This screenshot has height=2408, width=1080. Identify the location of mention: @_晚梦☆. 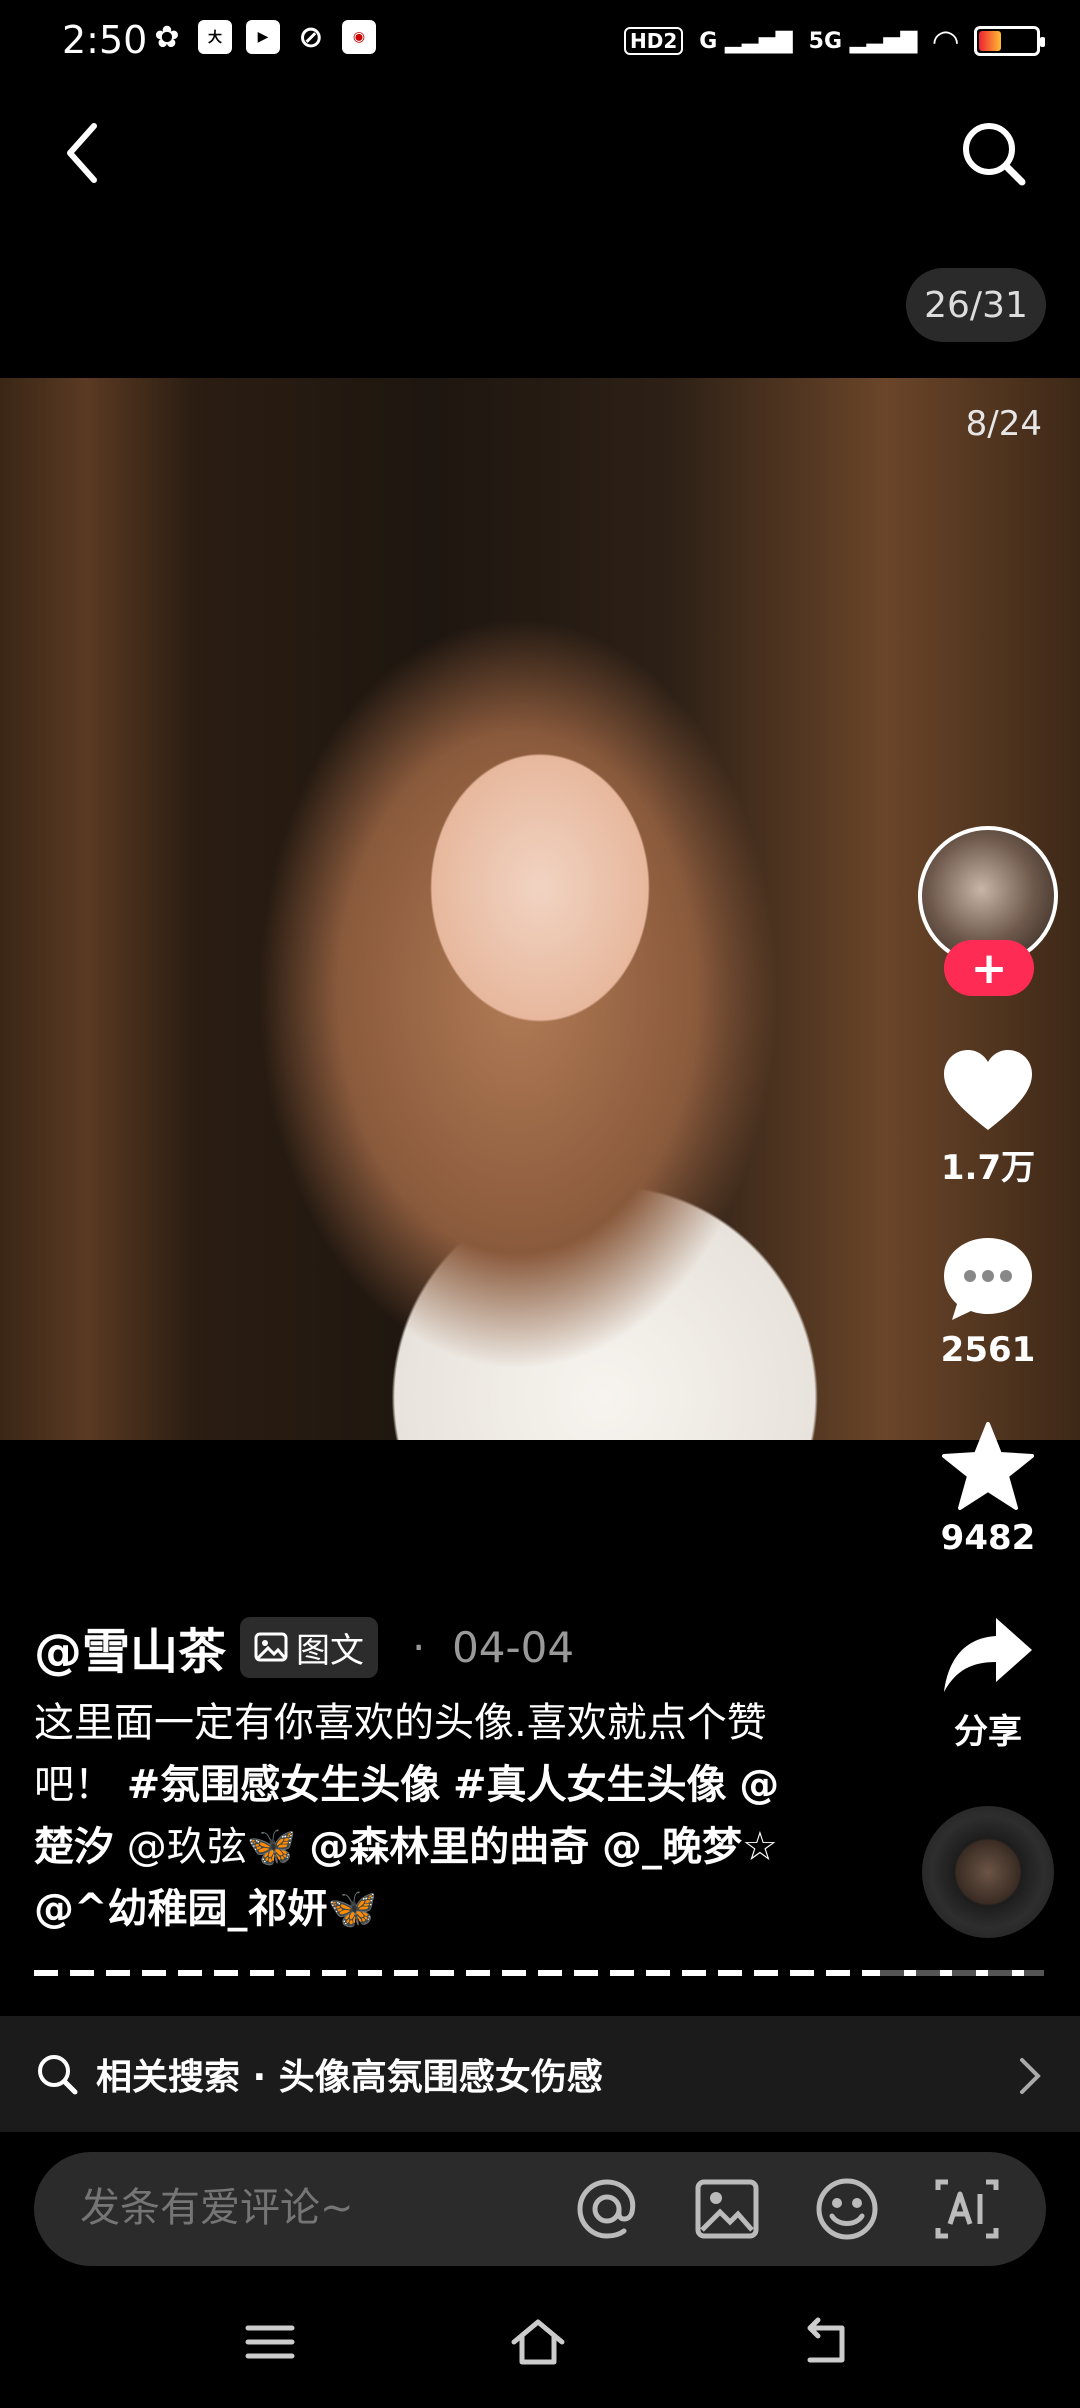
(690, 1847).